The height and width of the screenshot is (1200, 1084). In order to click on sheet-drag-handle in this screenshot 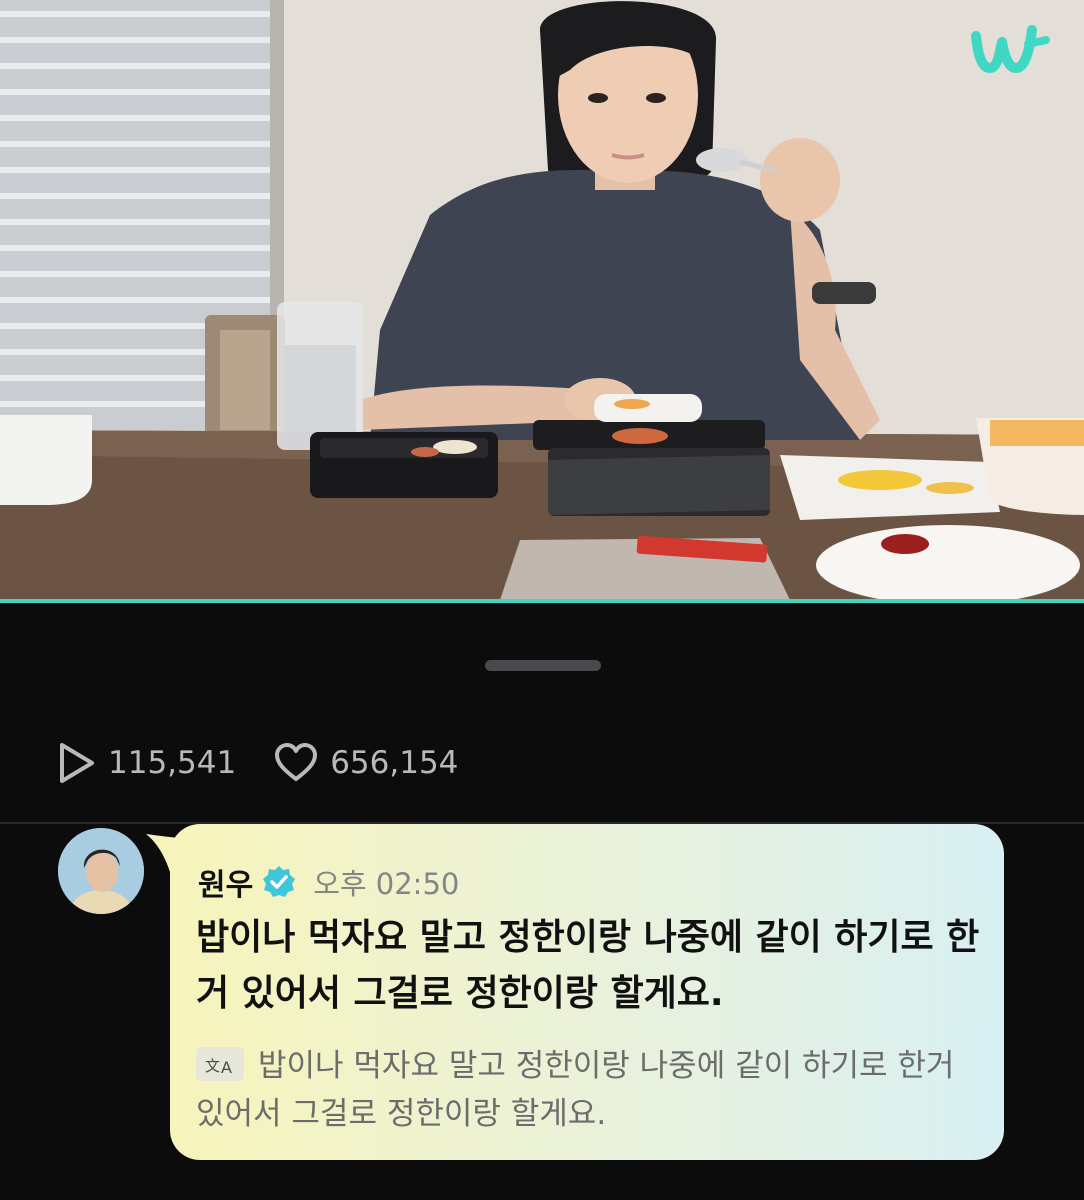, I will do `click(543, 665)`.